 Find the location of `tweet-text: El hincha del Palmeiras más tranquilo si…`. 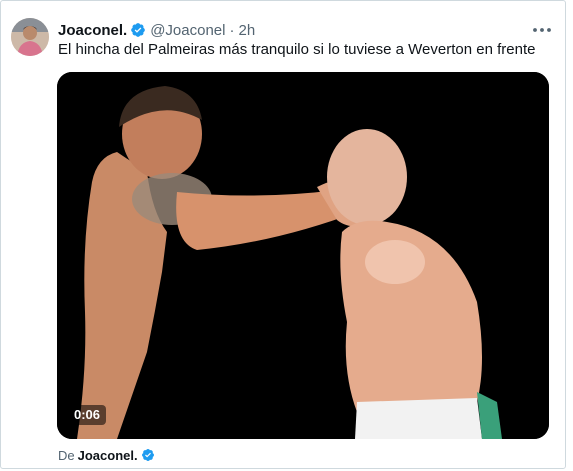

tweet-text: El hincha del Palmeiras más tranquilo si… is located at coordinates (297, 49).